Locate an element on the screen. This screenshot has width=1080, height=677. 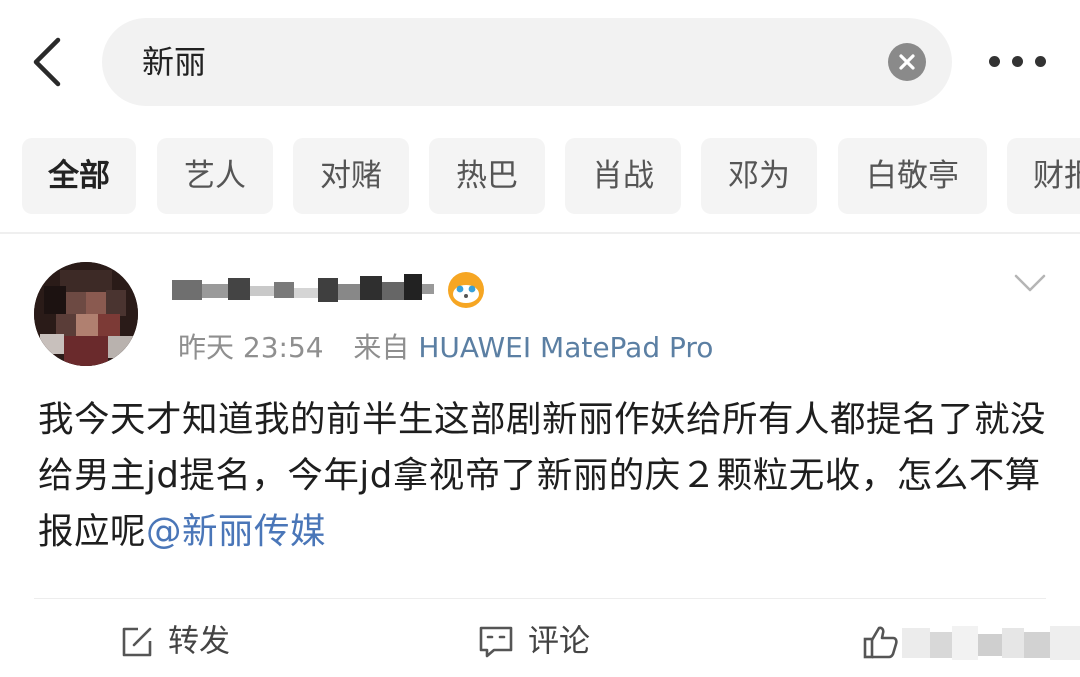
mention-link: @新丽传媒 is located at coordinates (236, 531).